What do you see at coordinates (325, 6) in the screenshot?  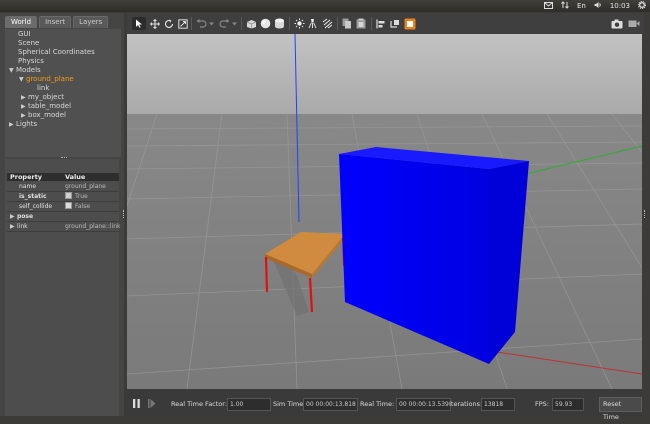 I see `system-top-bar: En 10:03` at bounding box center [325, 6].